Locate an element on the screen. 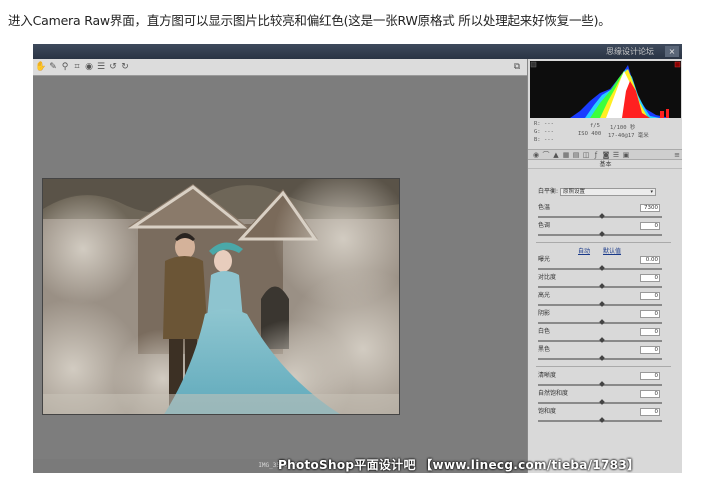  tab-presets-icon: ☰ is located at coordinates (616, 155).